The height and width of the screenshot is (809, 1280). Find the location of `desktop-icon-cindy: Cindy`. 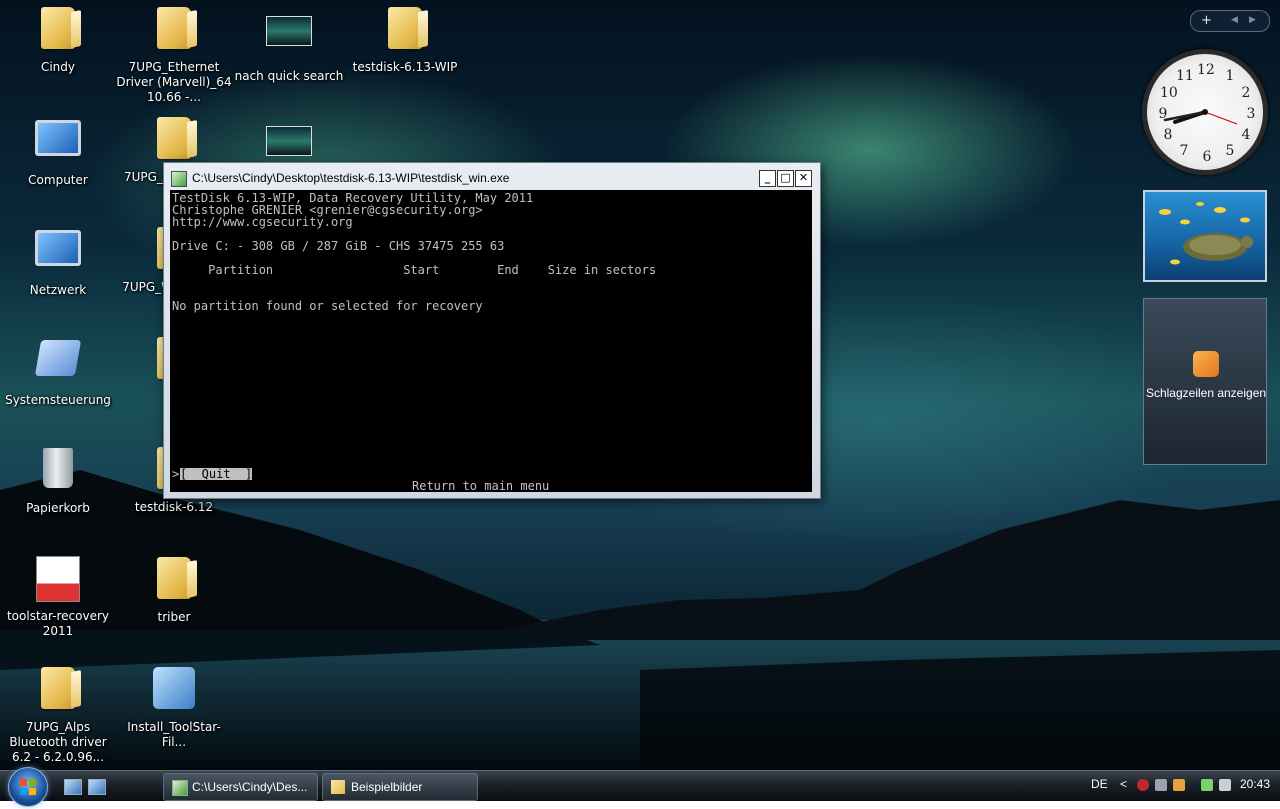

desktop-icon-cindy: Cindy is located at coordinates (58, 39).